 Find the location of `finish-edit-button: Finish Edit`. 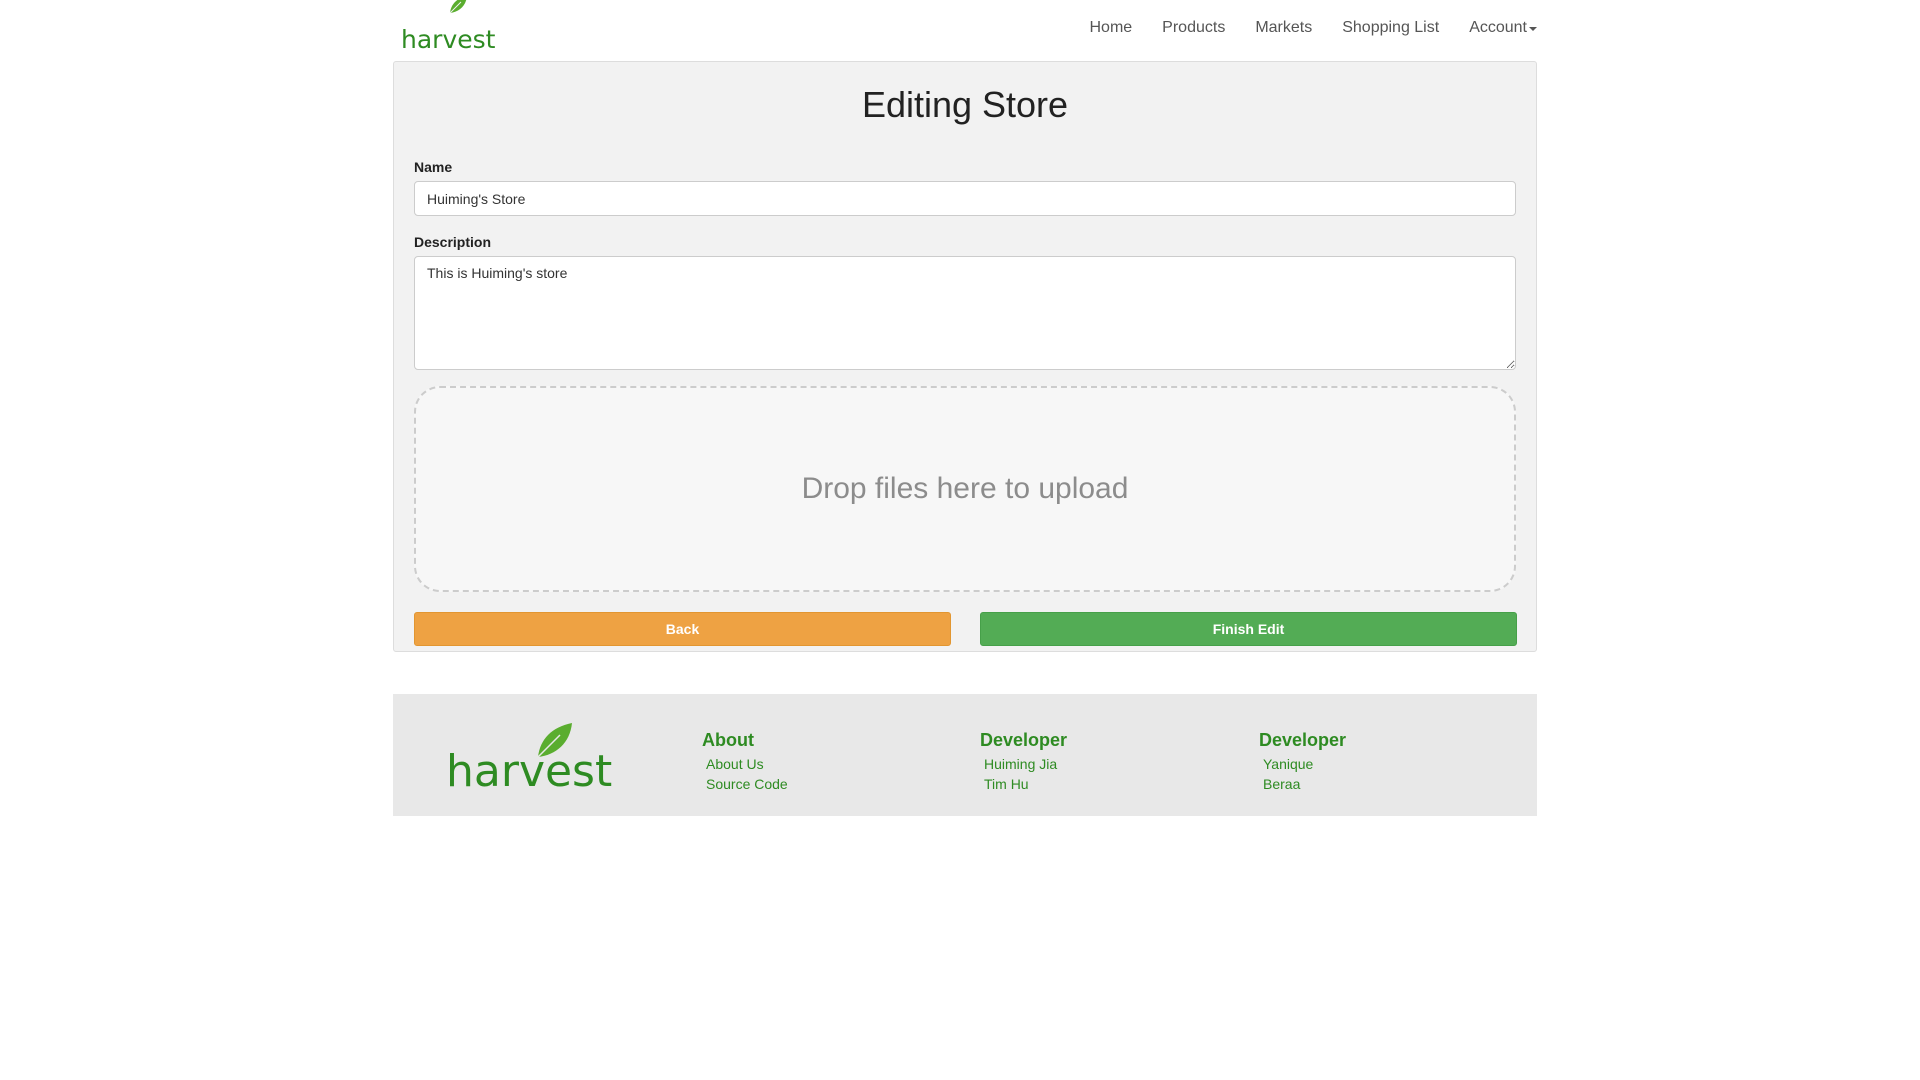

finish-edit-button: Finish Edit is located at coordinates (1248, 629).